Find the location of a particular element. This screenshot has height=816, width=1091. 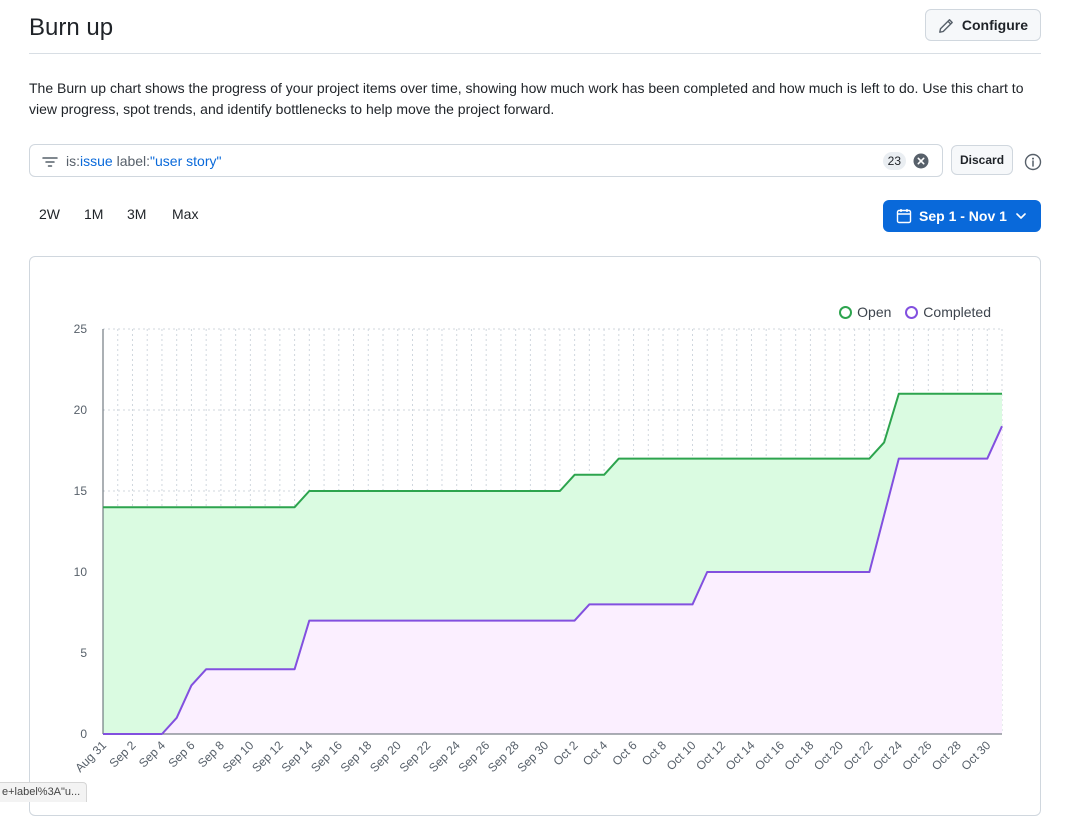

date-range-label: Sep 1 - Nov 1 is located at coordinates (963, 216).